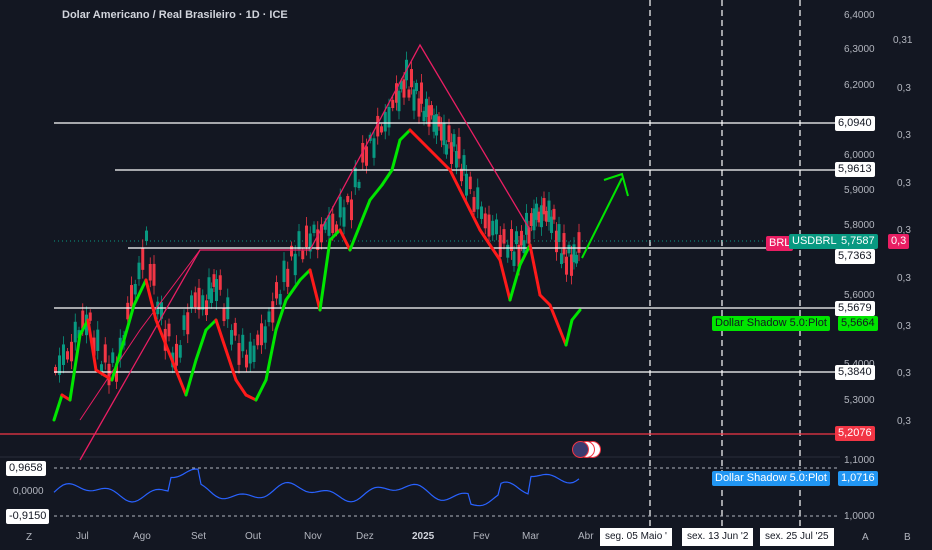 The height and width of the screenshot is (550, 932). I want to click on shadow-indicator-name-tag: Dollar Shadow 5.0:Plot, so click(771, 323).